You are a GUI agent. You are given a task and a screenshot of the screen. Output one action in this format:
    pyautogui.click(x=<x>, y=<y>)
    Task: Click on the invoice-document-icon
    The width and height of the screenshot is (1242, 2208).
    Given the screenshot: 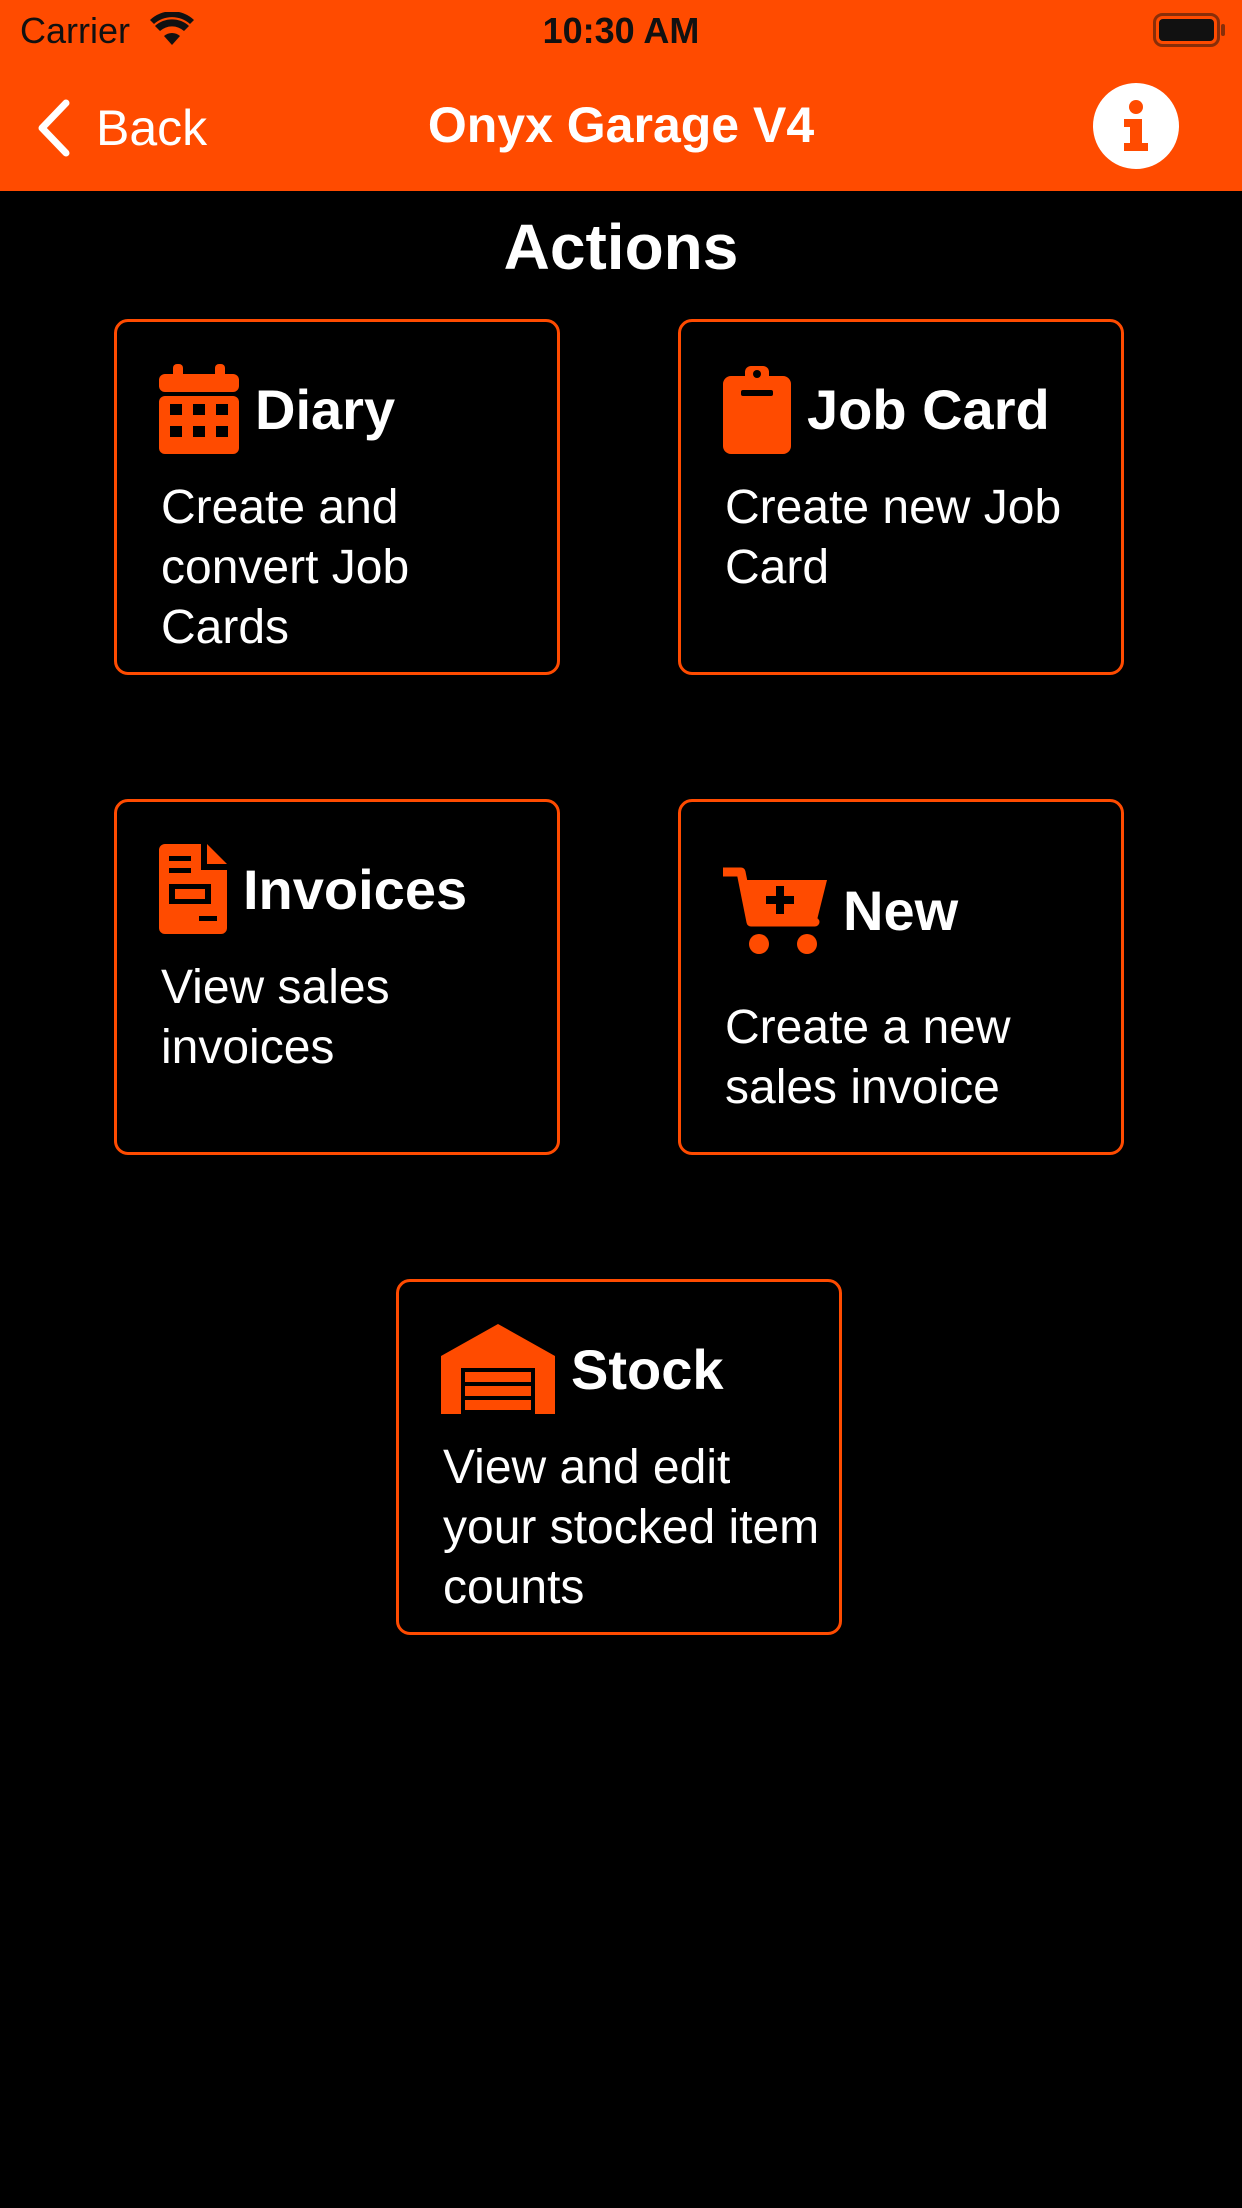 What is the action you would take?
    pyautogui.click(x=193, y=889)
    